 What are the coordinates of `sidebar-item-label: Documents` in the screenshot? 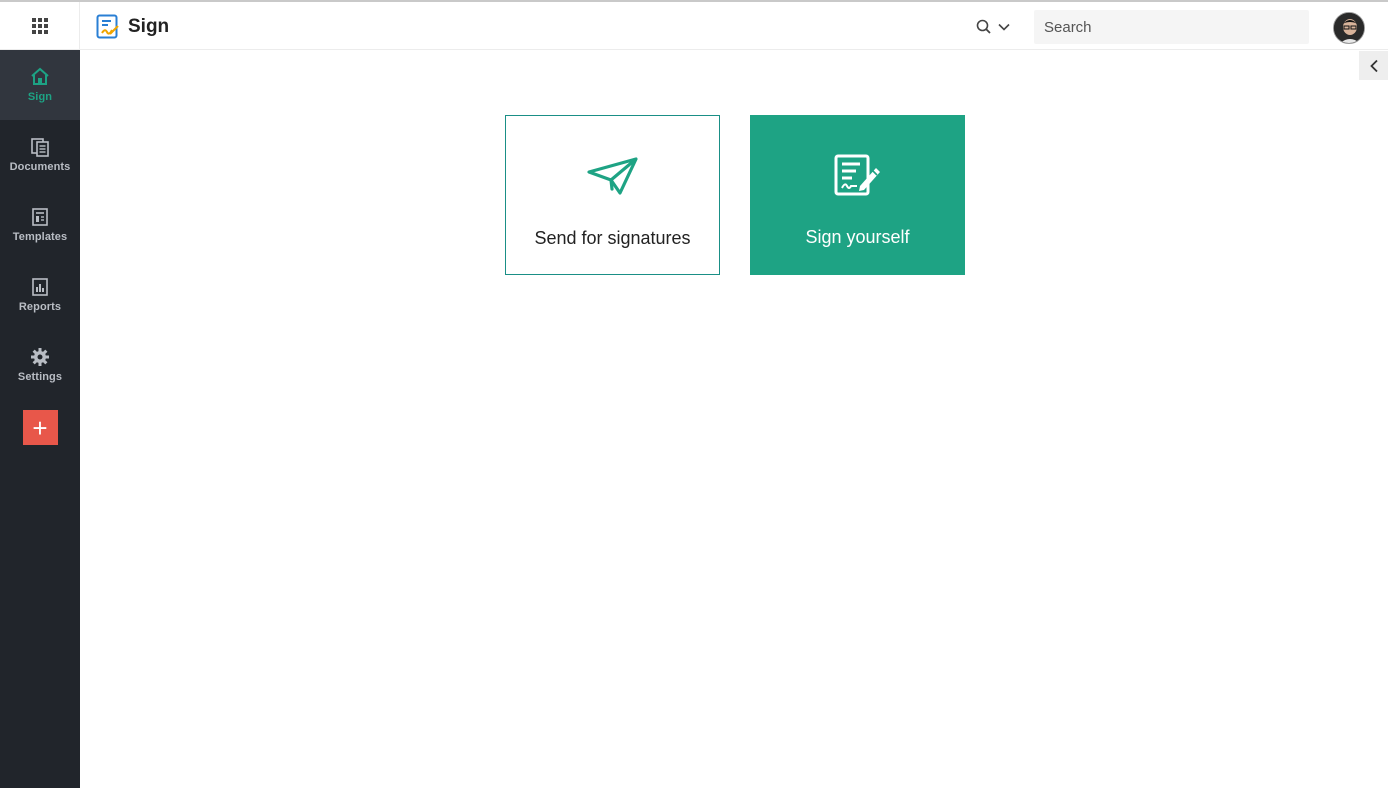 It's located at (40, 167).